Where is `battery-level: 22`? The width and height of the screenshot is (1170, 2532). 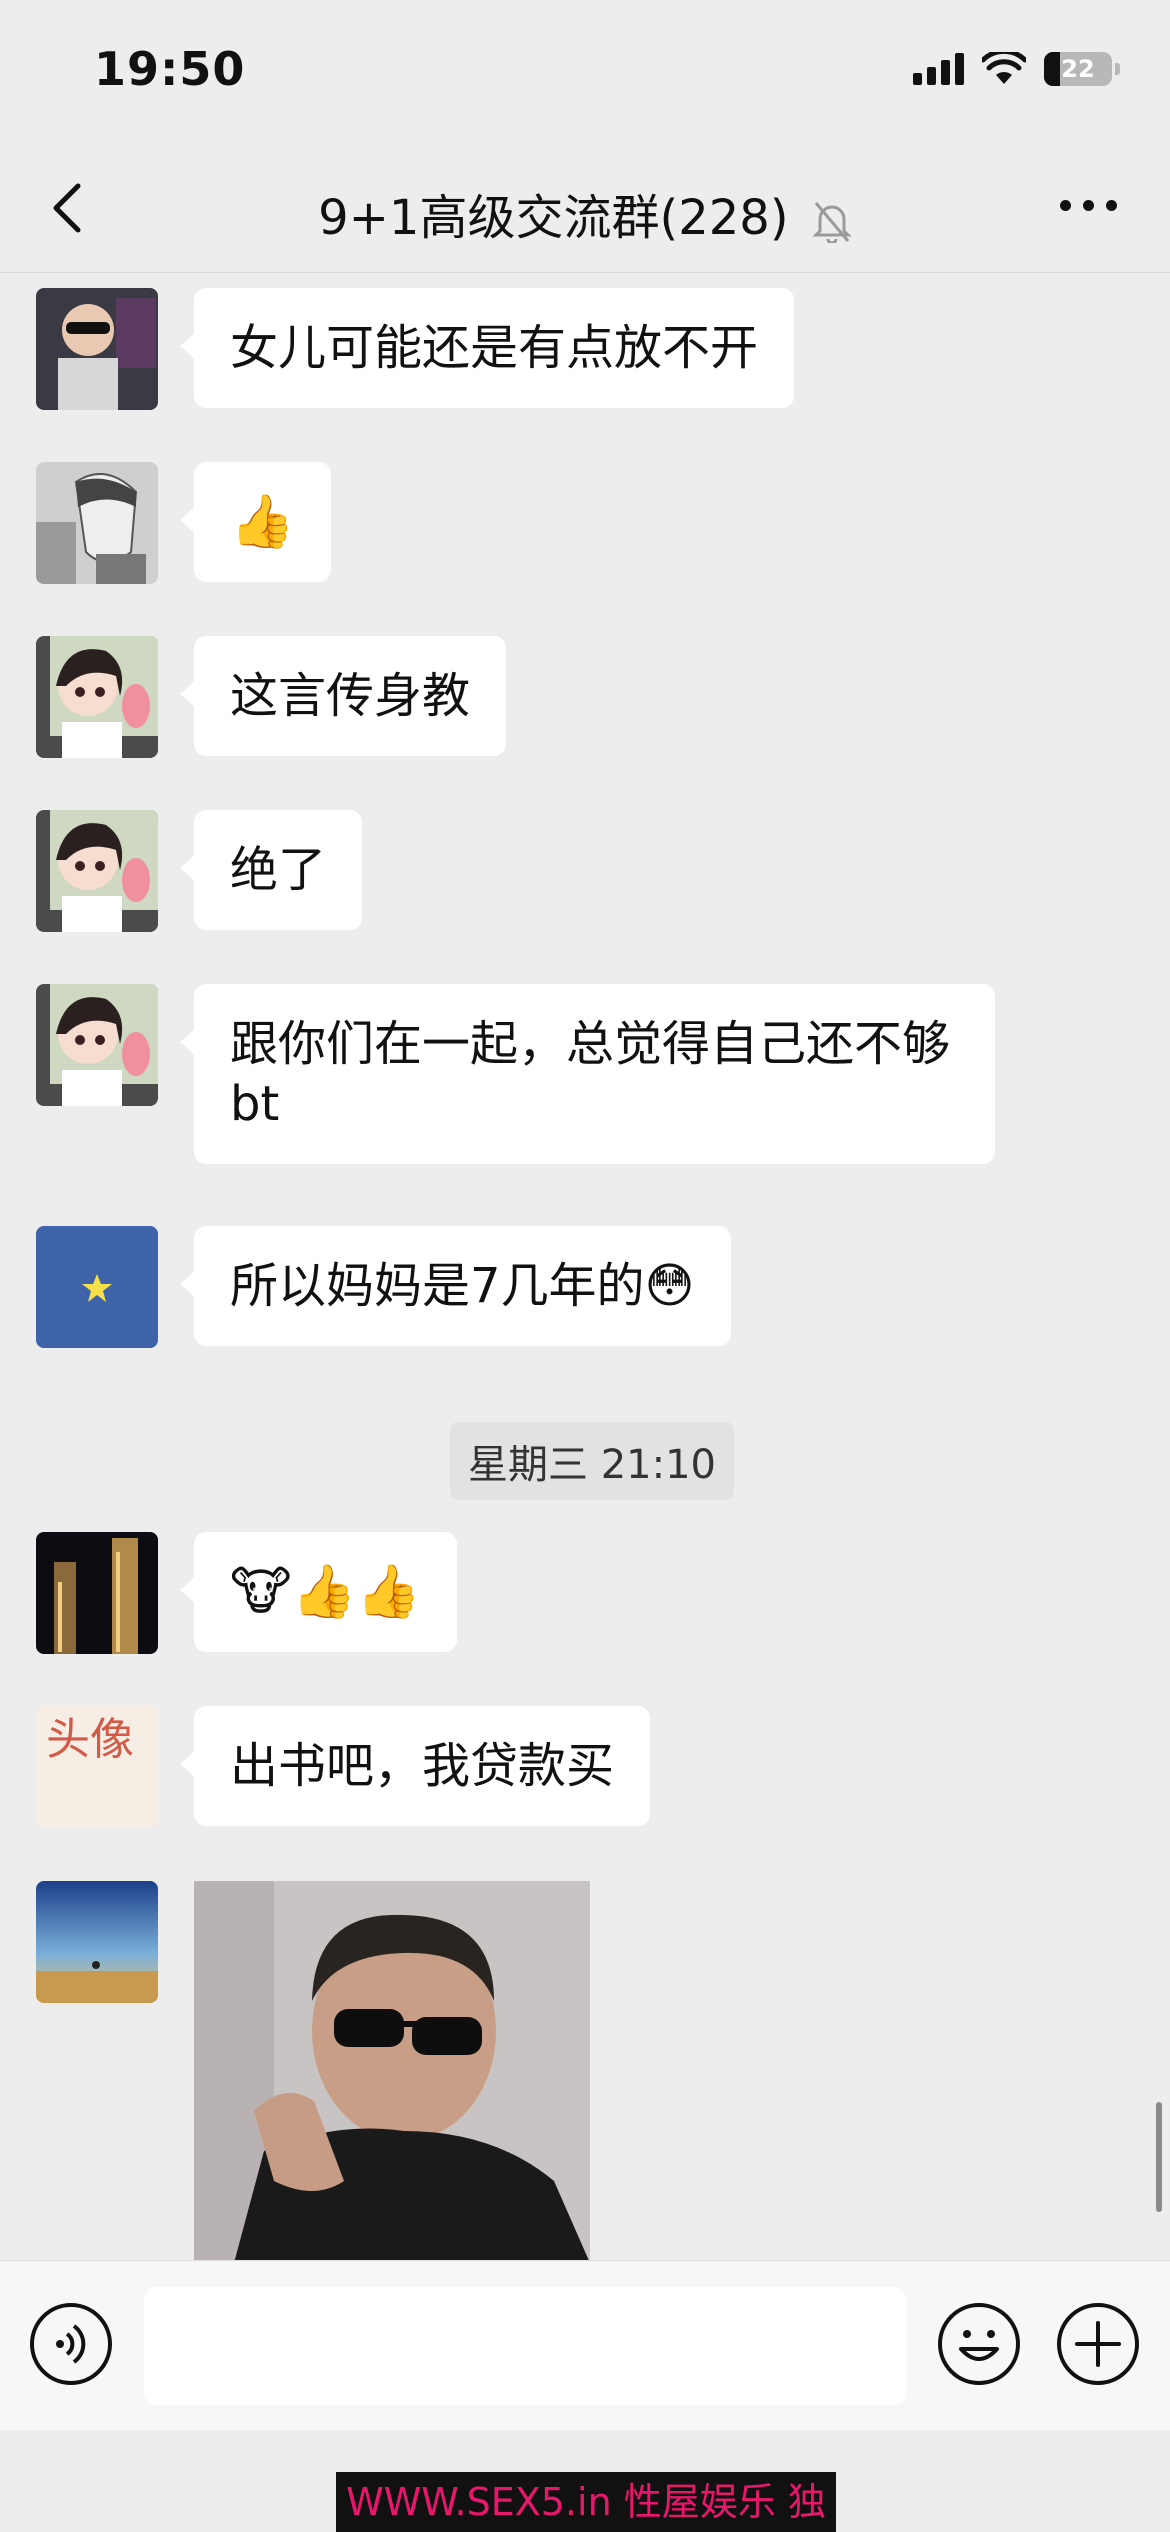
battery-level: 22 is located at coordinates (1078, 69).